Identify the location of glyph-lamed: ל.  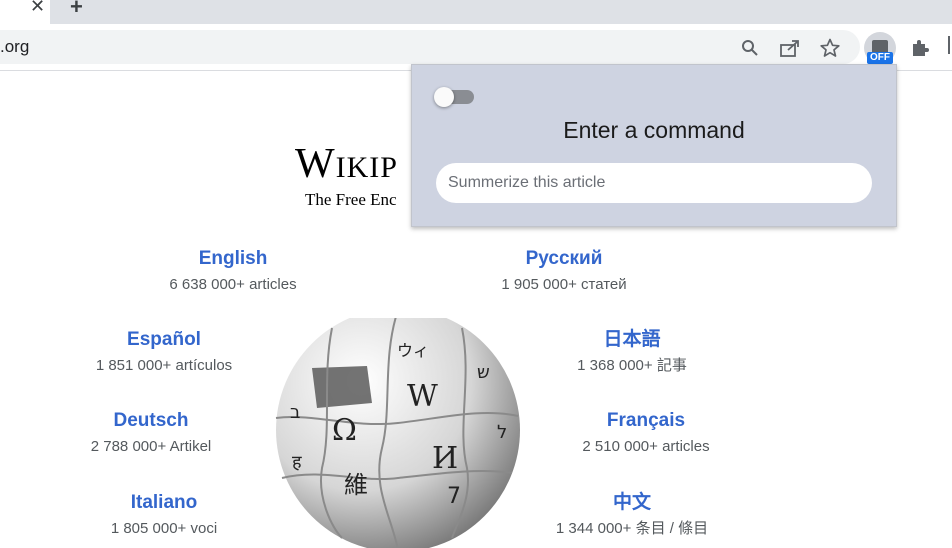
(502, 432).